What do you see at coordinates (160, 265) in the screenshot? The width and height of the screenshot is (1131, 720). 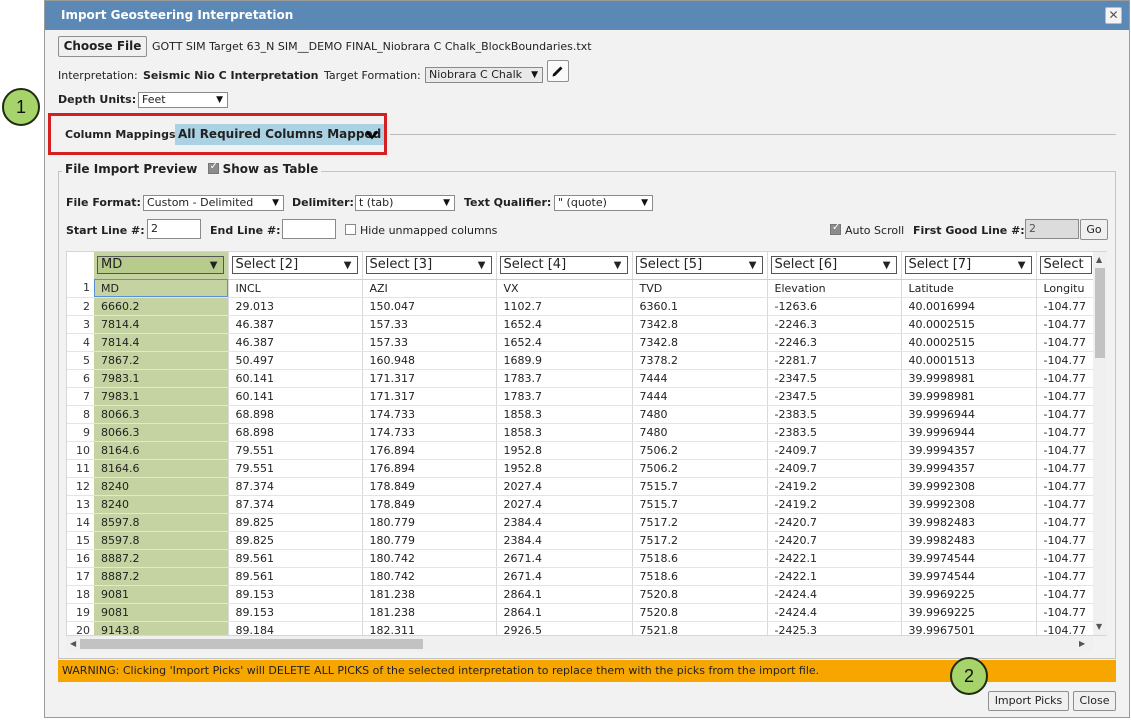 I see `column-mapping-select: MD ▼` at bounding box center [160, 265].